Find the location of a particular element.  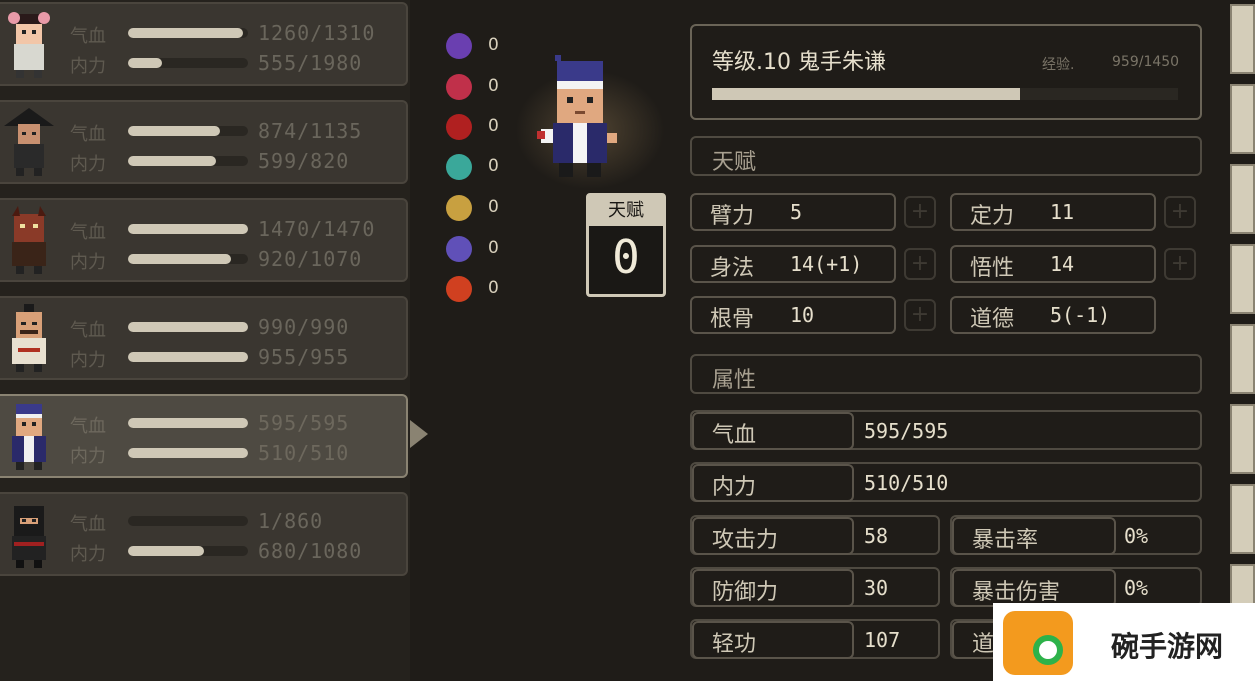

talent-agility: 身法 14(+1) is located at coordinates (793, 264).